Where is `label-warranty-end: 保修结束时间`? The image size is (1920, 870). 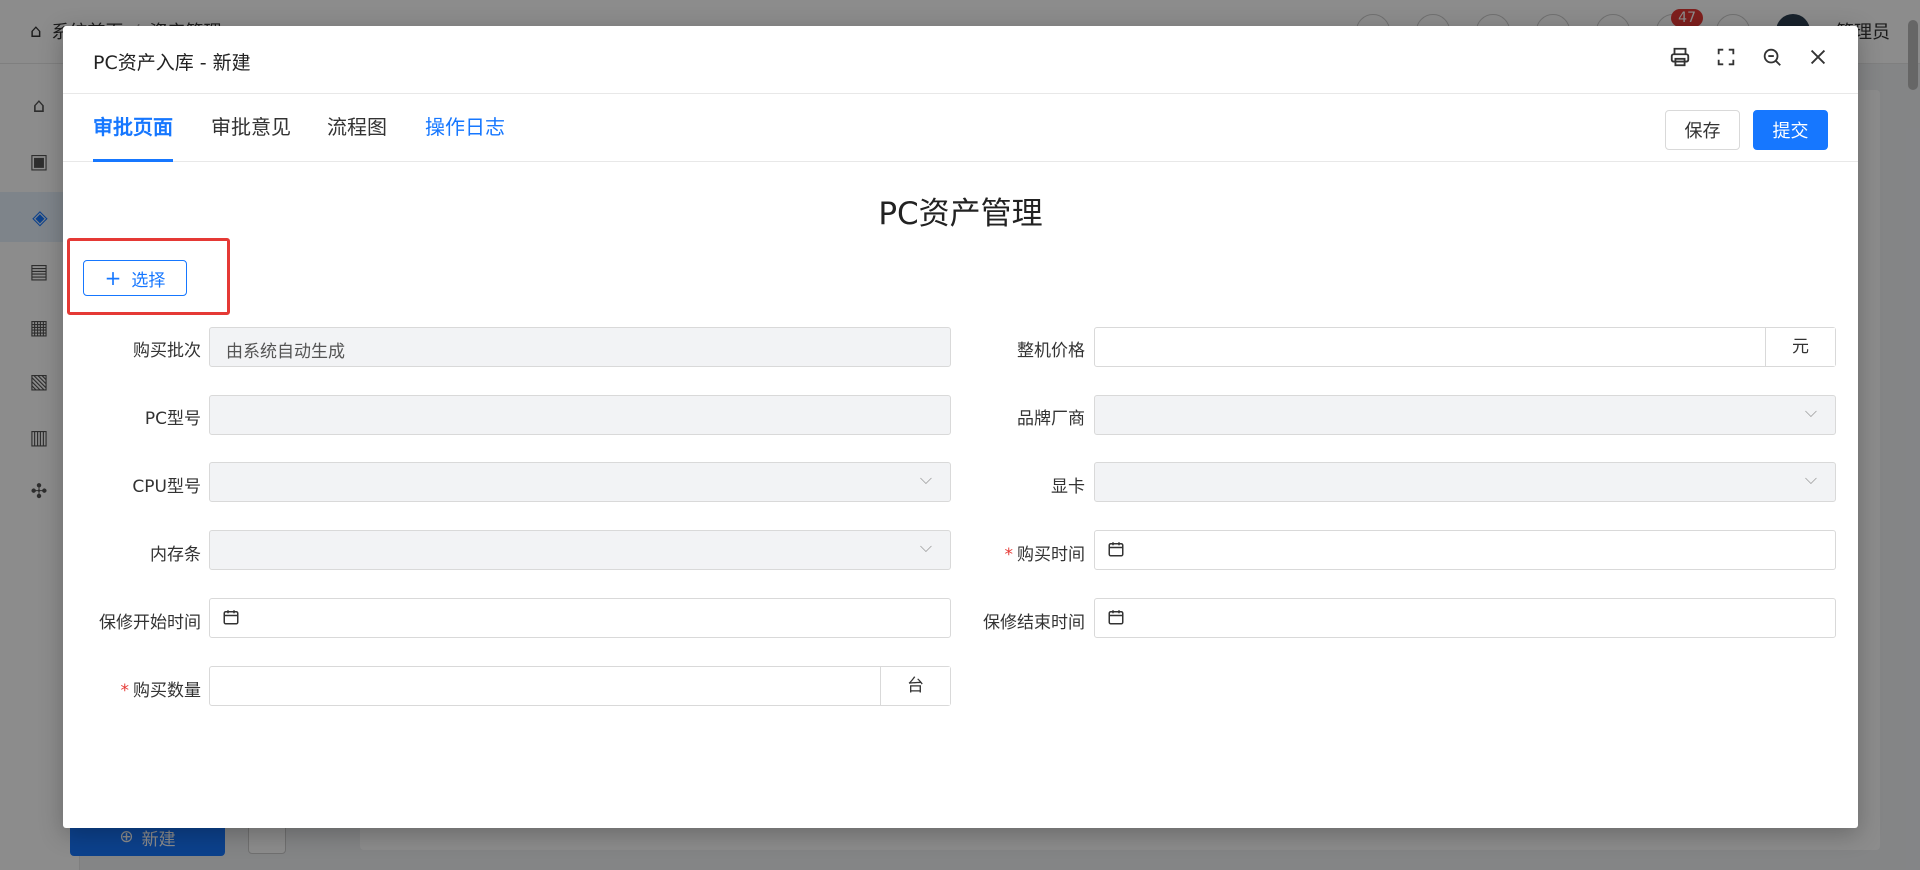
label-warranty-end: 保修结束时间 is located at coordinates (1034, 623).